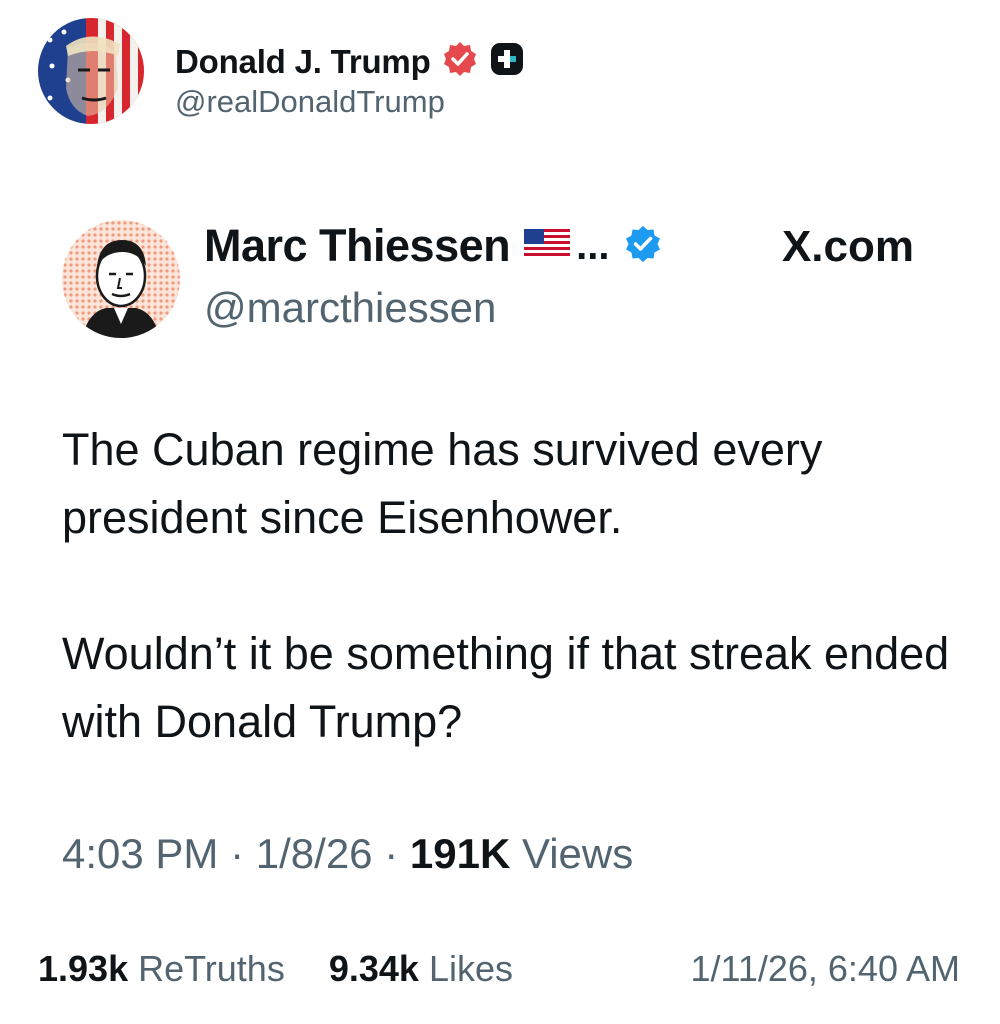 This screenshot has width=1000, height=1024. I want to click on author-handle: @realDonaldTrump, so click(310, 102).